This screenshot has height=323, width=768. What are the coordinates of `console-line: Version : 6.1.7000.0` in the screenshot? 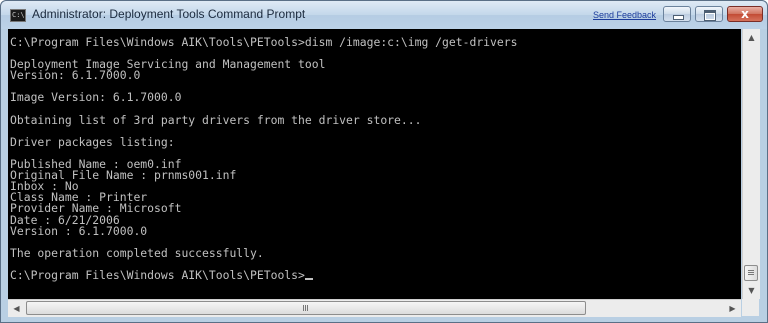 It's located at (79, 230).